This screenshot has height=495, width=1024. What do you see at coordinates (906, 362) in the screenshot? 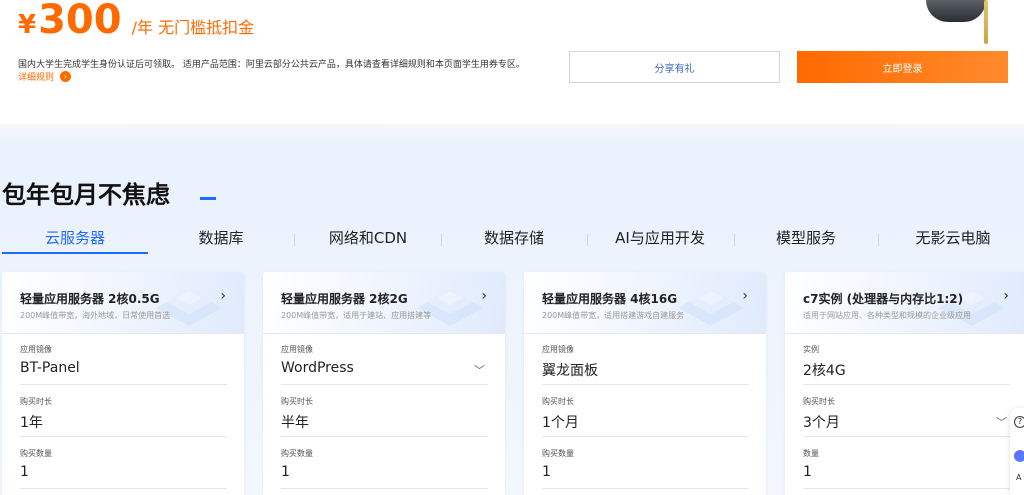
I see `instance-field: 实例 2核4G` at bounding box center [906, 362].